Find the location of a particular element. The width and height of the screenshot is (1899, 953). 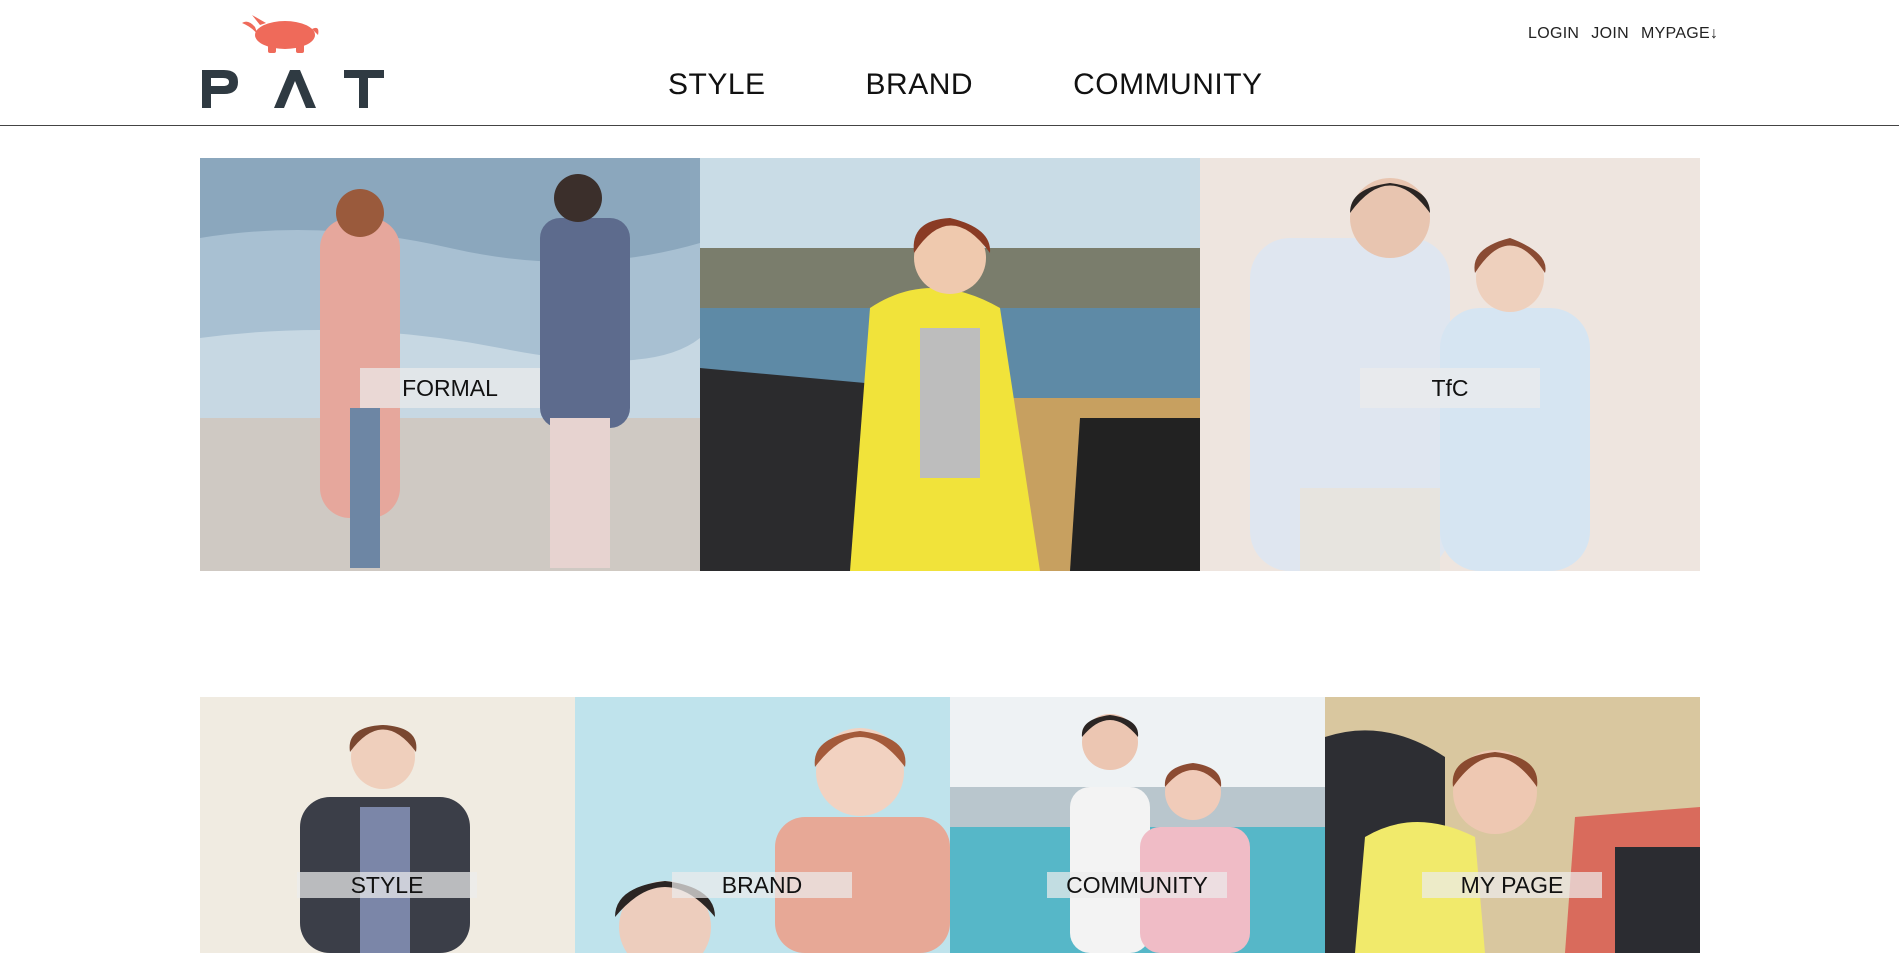

hero-panel-tfc: TfC is located at coordinates (1450, 364).